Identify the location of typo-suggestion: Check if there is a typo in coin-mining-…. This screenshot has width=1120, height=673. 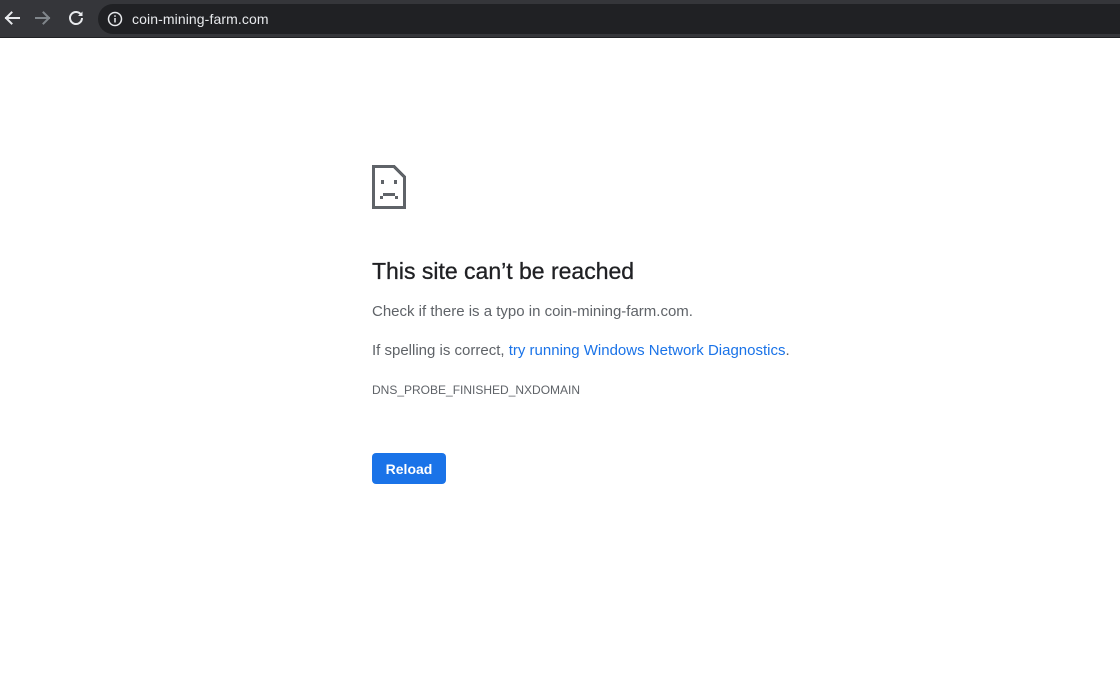
(532, 311).